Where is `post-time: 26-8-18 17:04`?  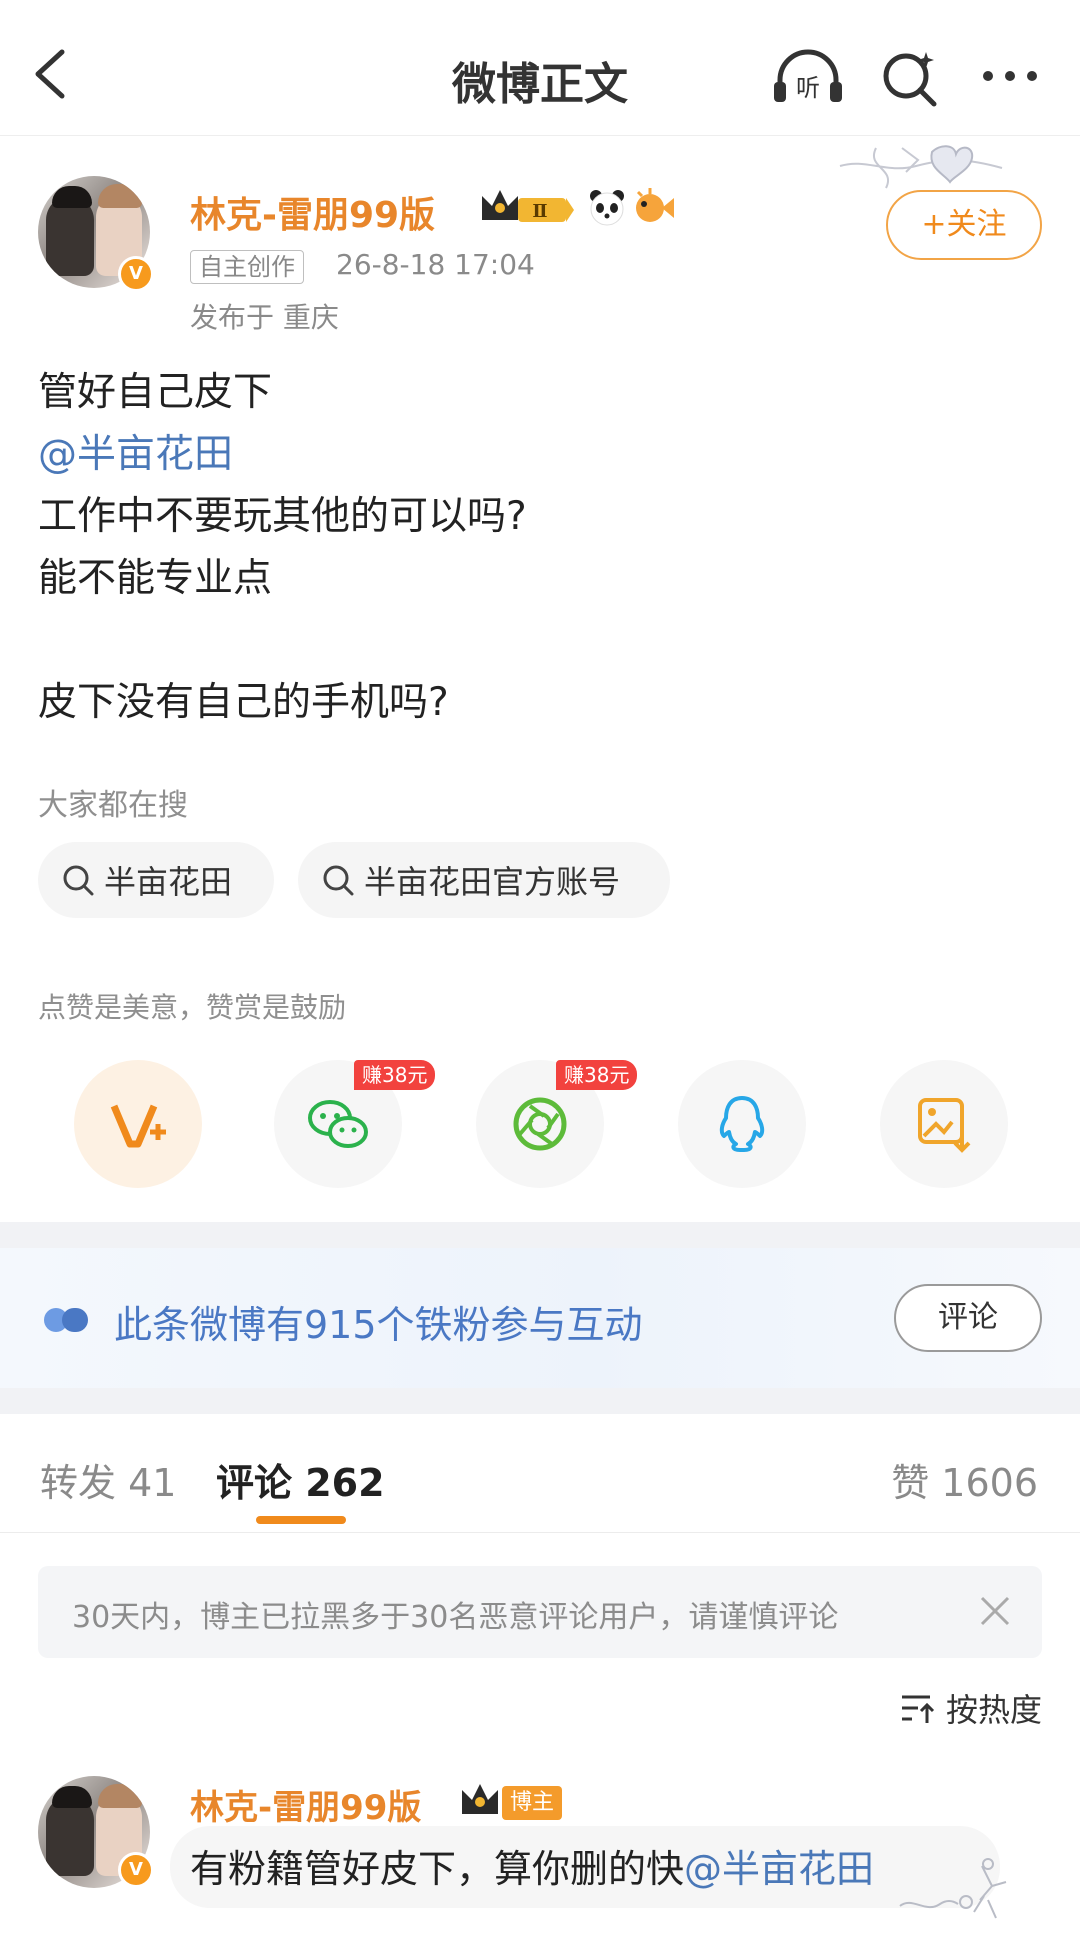
post-time: 26-8-18 17:04 is located at coordinates (435, 264).